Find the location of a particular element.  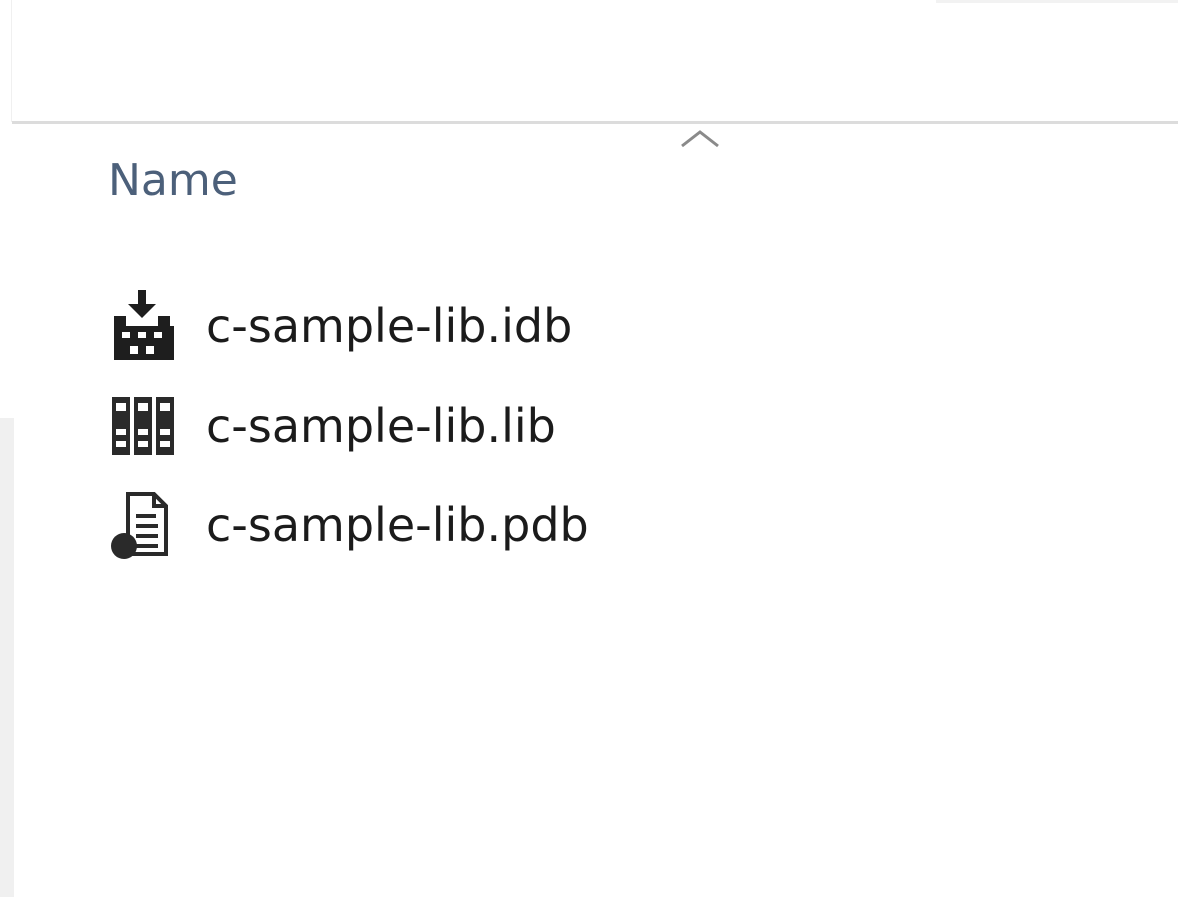

toolbar-panel is located at coordinates (594, 61).